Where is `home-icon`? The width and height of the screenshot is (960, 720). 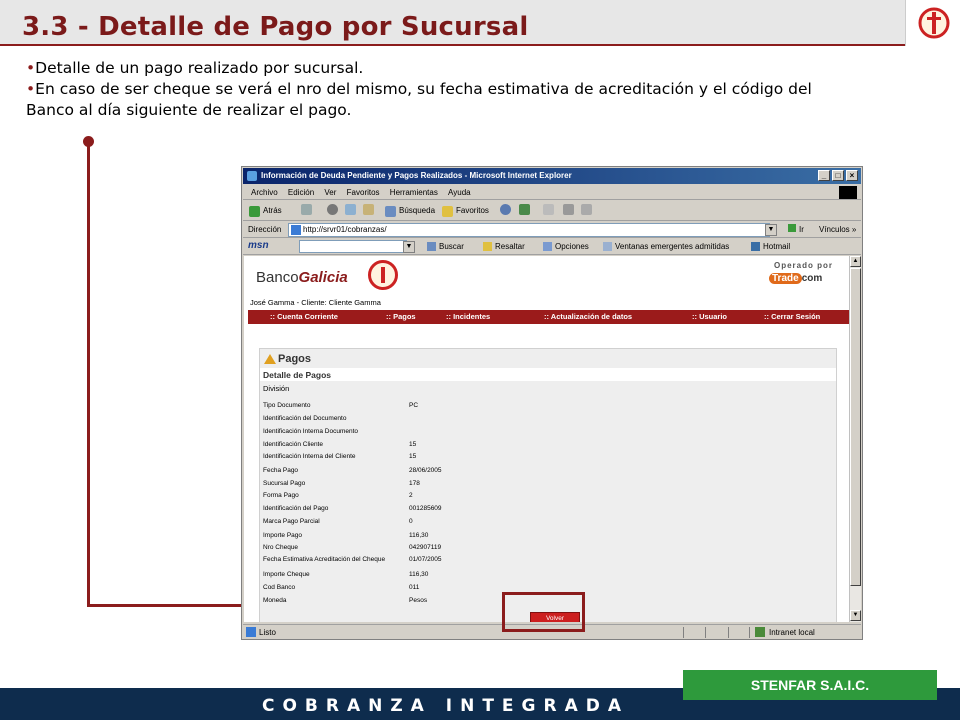
home-icon is located at coordinates (368, 209).